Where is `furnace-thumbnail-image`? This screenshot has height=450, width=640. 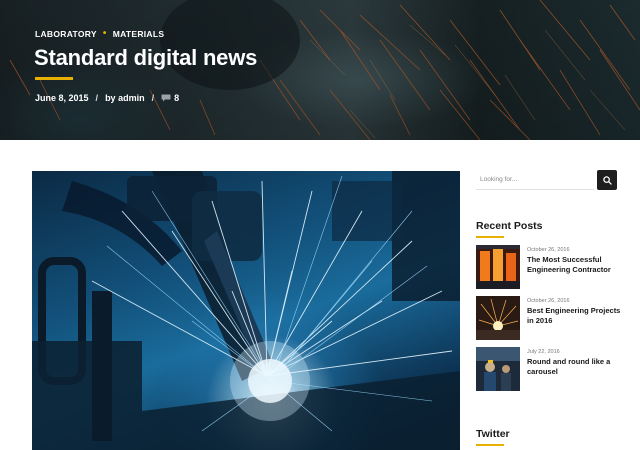 furnace-thumbnail-image is located at coordinates (498, 267).